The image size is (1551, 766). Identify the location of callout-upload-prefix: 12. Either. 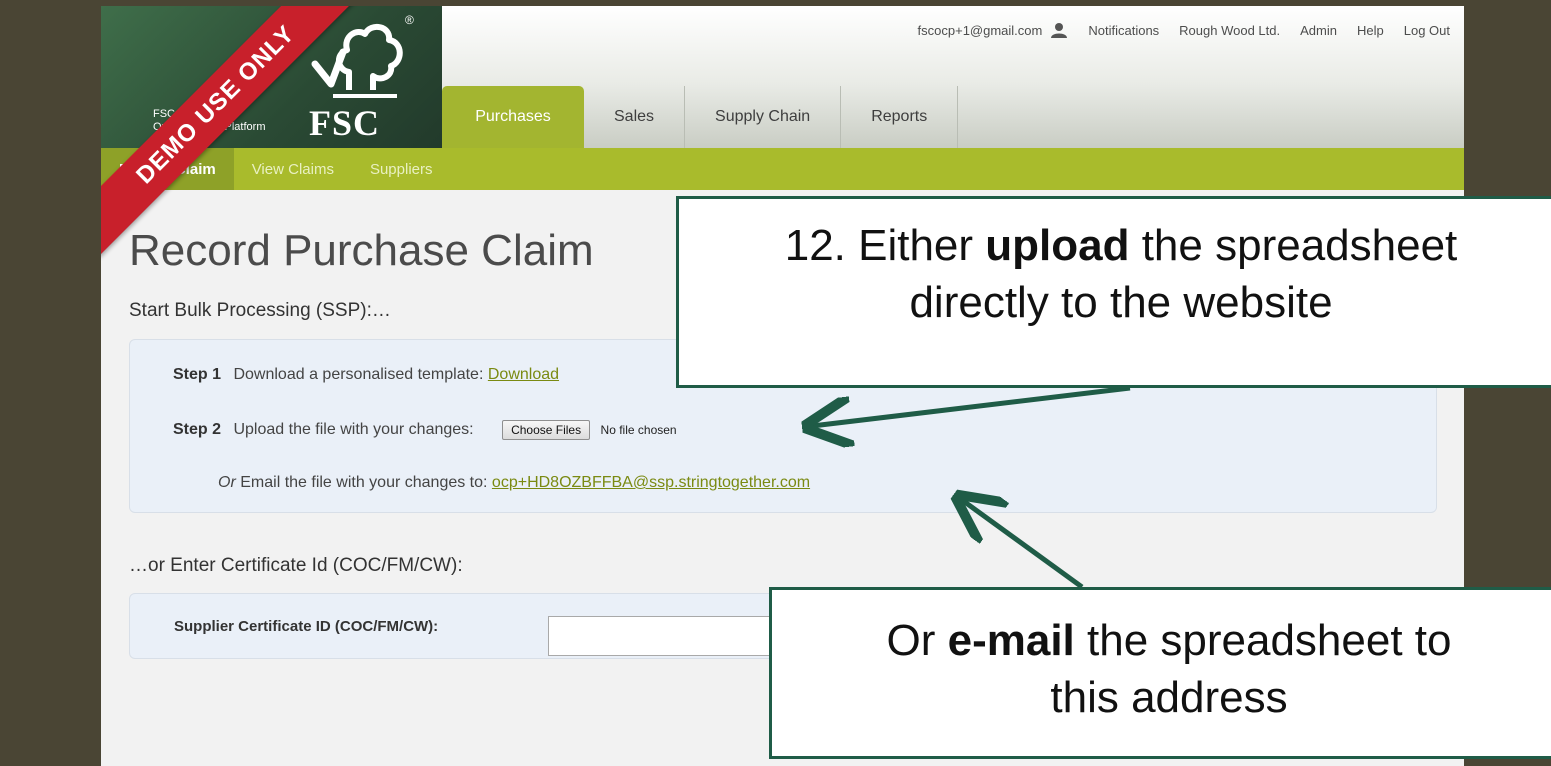
(885, 245).